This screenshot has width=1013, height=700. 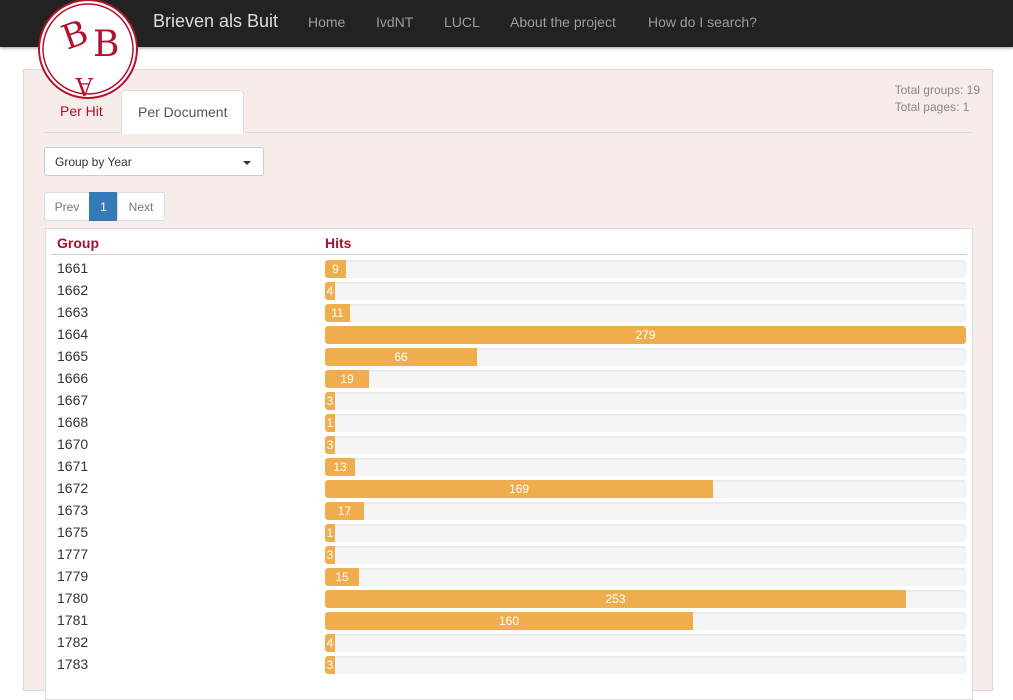 I want to click on tab-per-document: Per Document, so click(x=183, y=112).